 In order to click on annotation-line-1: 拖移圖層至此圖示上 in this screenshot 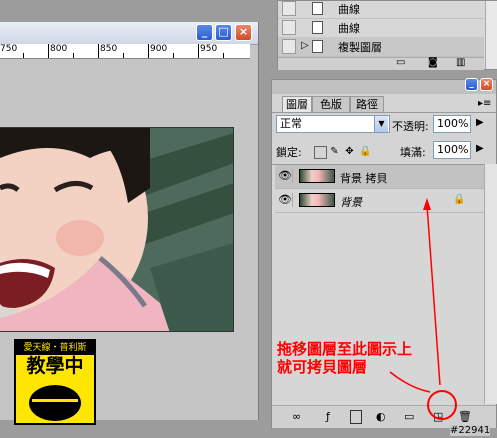, I will do `click(345, 349)`.